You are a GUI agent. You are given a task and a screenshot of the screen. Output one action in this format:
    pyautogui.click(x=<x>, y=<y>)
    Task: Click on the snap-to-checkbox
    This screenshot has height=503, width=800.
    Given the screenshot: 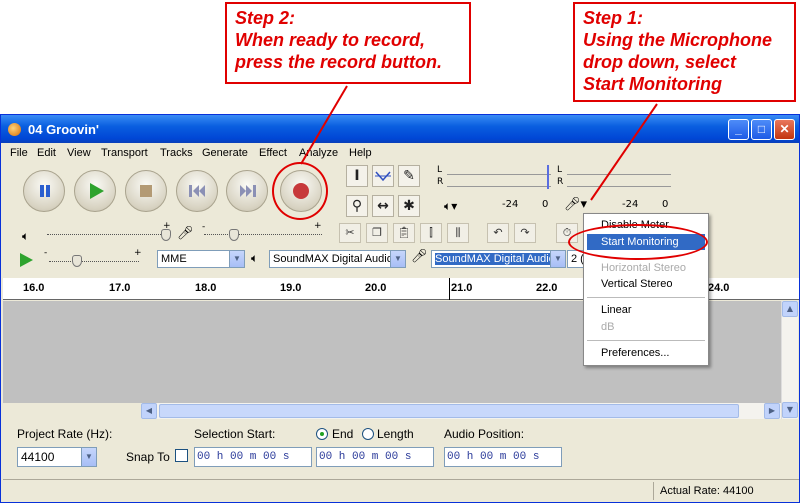 What is the action you would take?
    pyautogui.click(x=181, y=455)
    